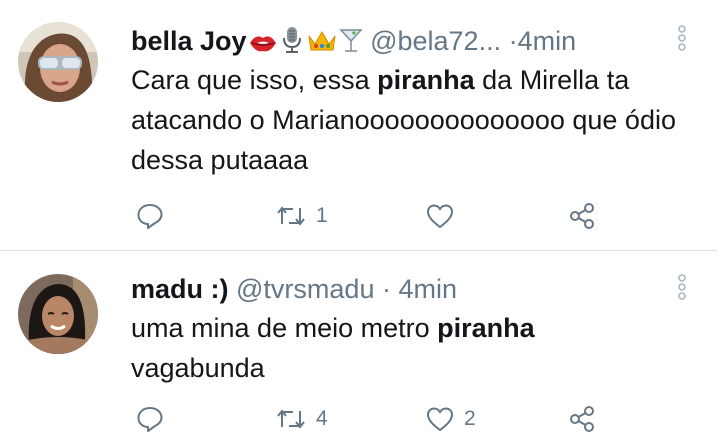 This screenshot has height=448, width=717. What do you see at coordinates (263, 45) in the screenshot?
I see `lips-icon` at bounding box center [263, 45].